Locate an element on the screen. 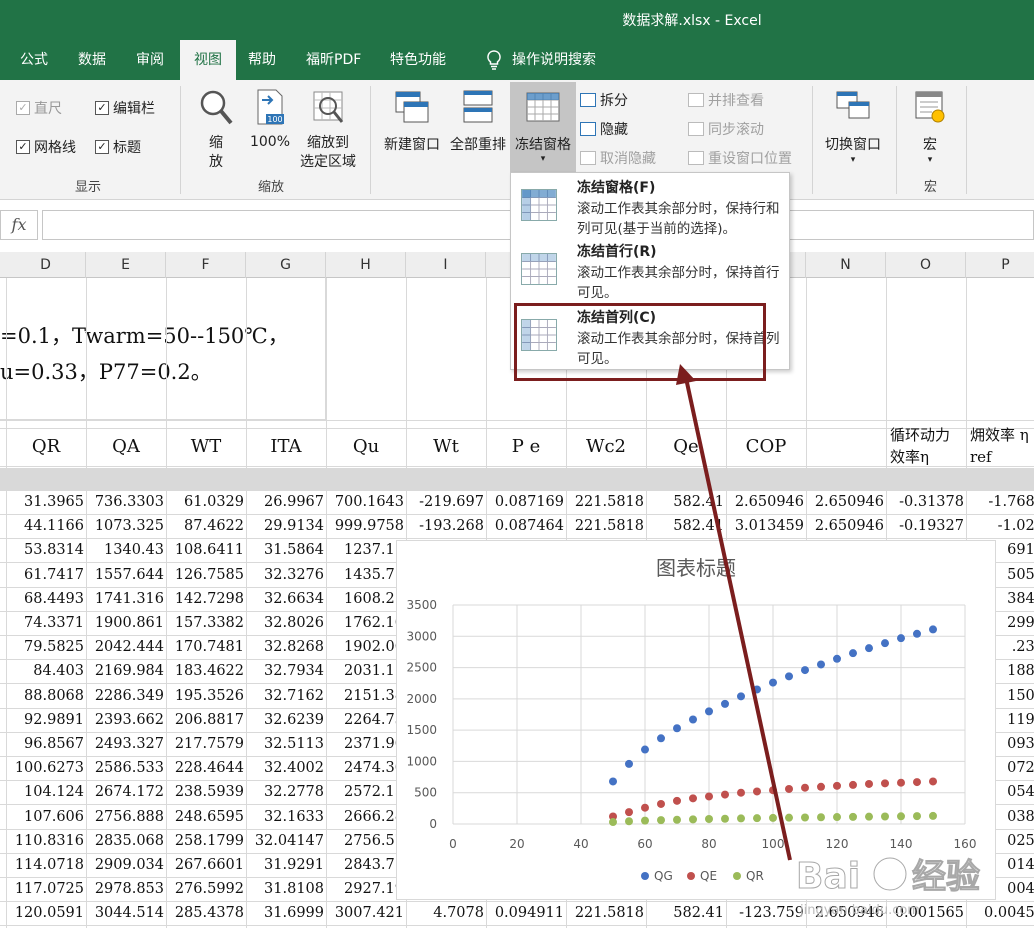 The image size is (1034, 928). table-cell: 32.7934 is located at coordinates (286, 671).